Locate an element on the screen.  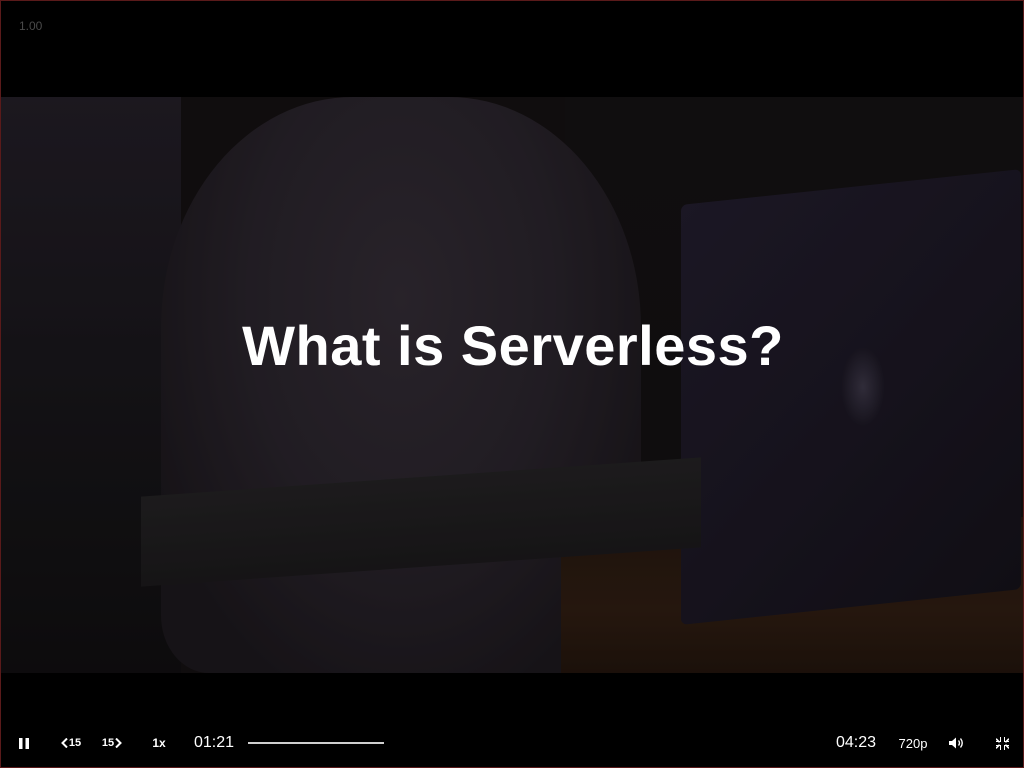
rewind-15-button: 15 is located at coordinates (71, 743).